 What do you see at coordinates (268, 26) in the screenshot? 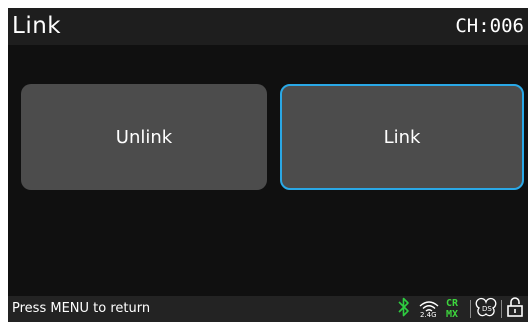
I see `header-bar: Link CH:006` at bounding box center [268, 26].